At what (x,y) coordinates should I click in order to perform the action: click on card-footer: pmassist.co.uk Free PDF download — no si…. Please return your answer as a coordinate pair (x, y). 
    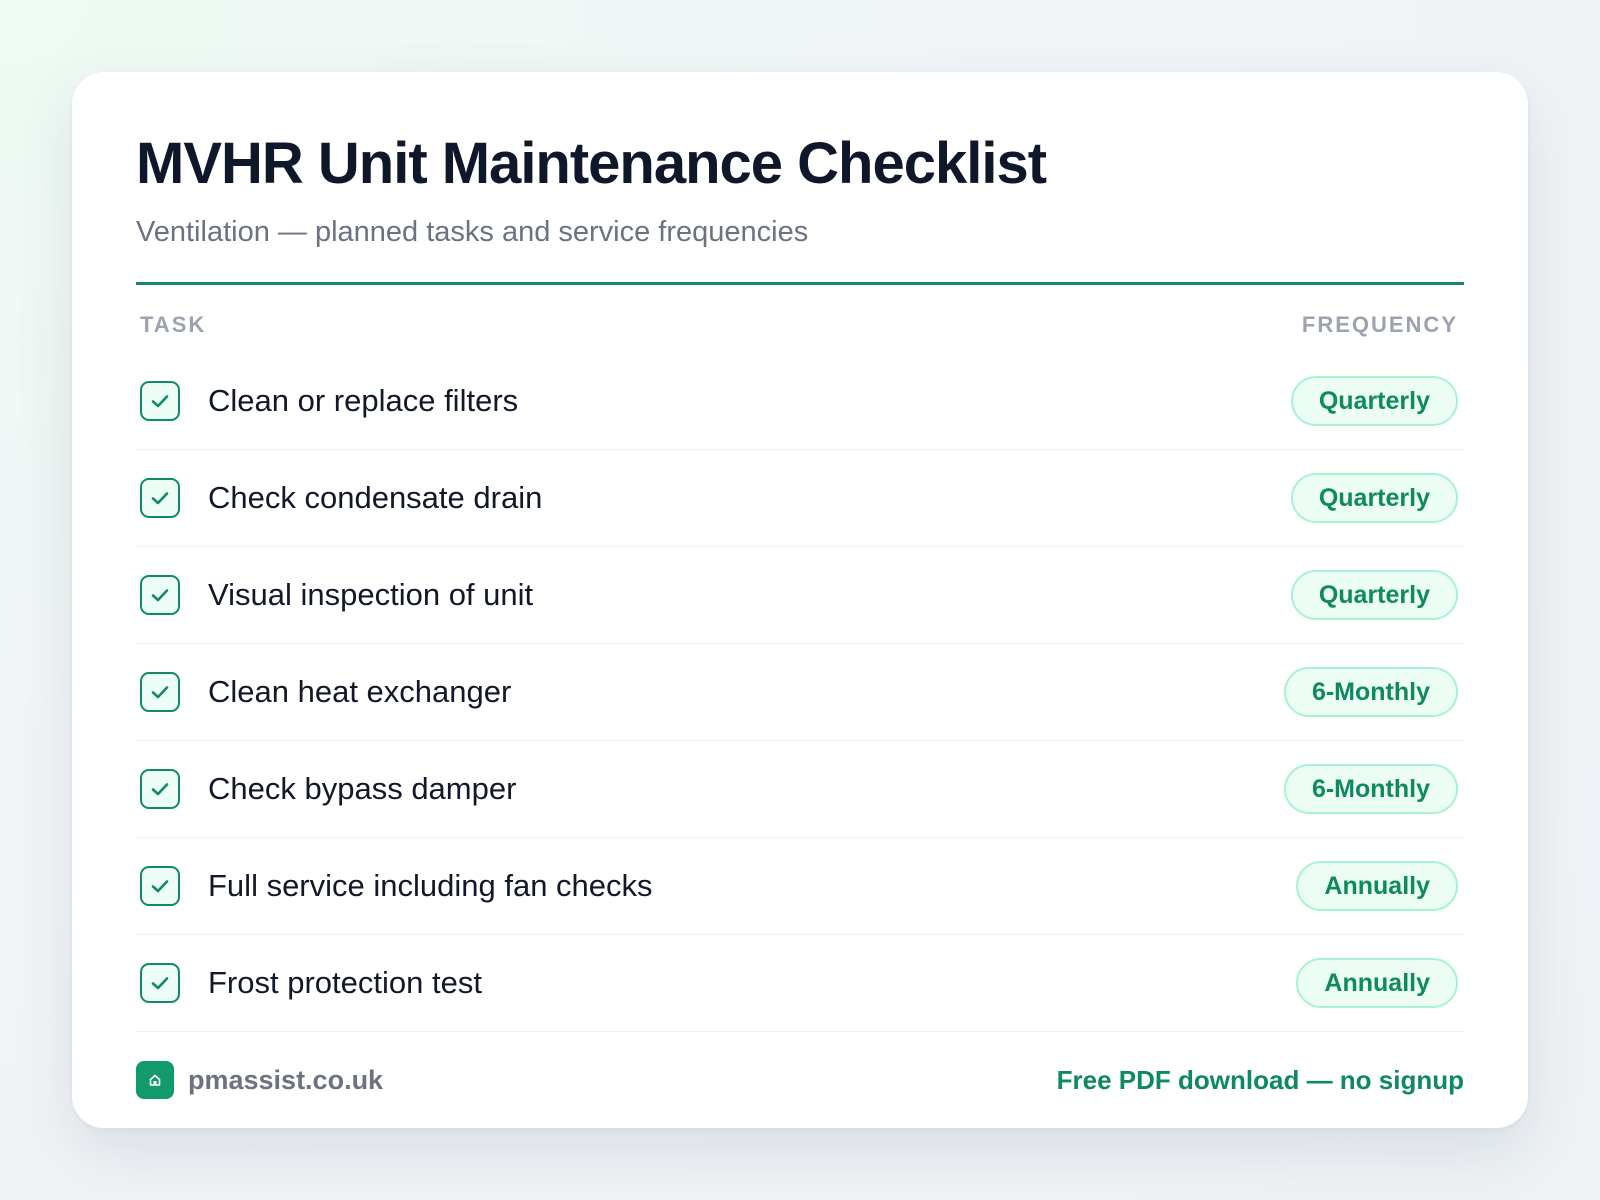
    Looking at the image, I should click on (800, 1080).